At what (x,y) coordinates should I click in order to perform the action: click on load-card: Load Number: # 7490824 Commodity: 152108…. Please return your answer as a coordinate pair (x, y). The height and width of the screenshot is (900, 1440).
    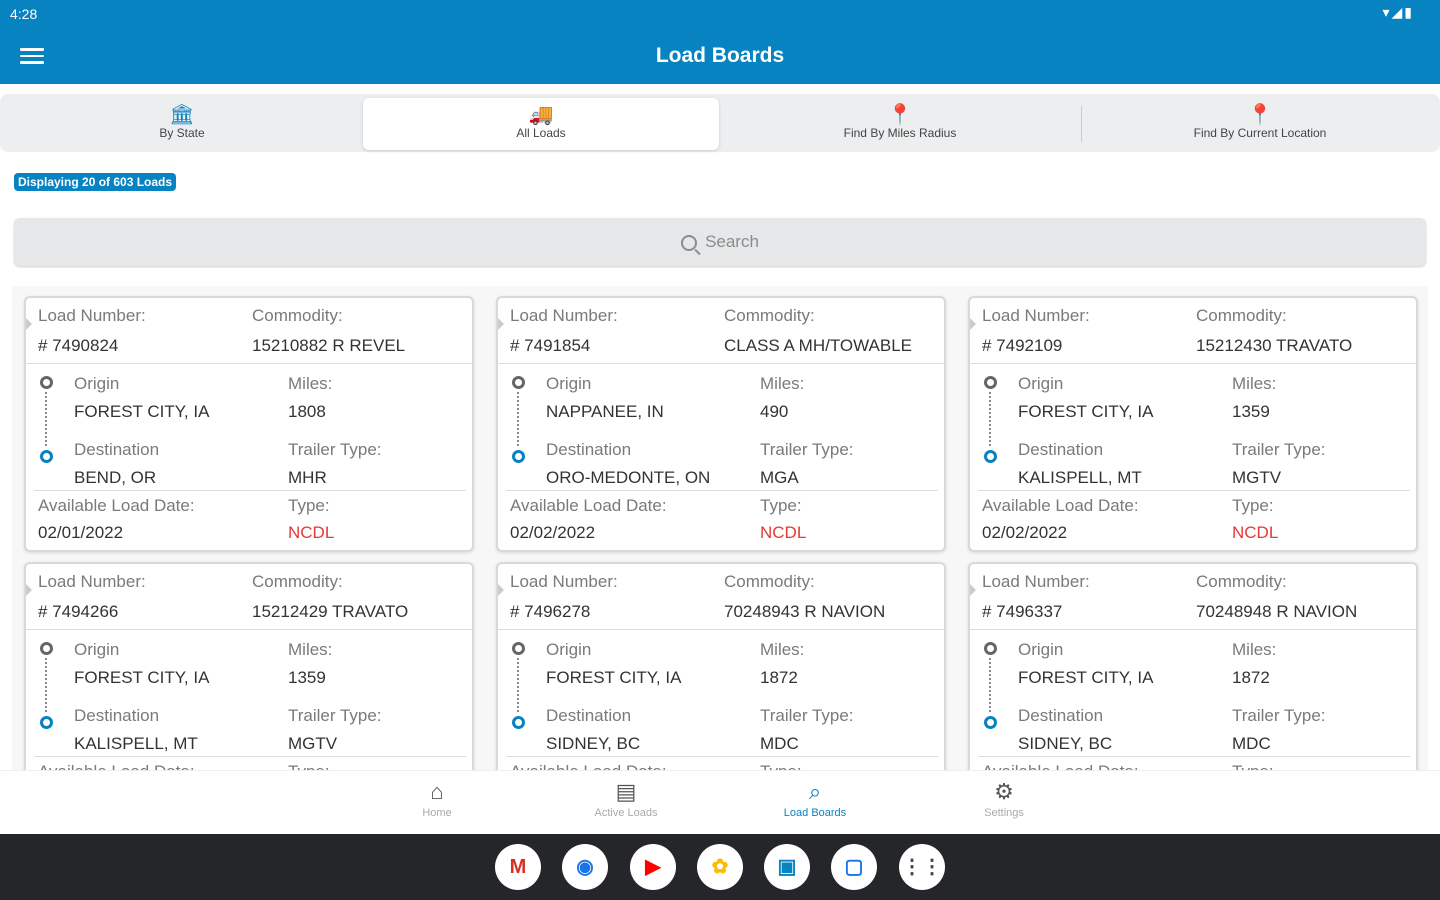
    Looking at the image, I should click on (249, 424).